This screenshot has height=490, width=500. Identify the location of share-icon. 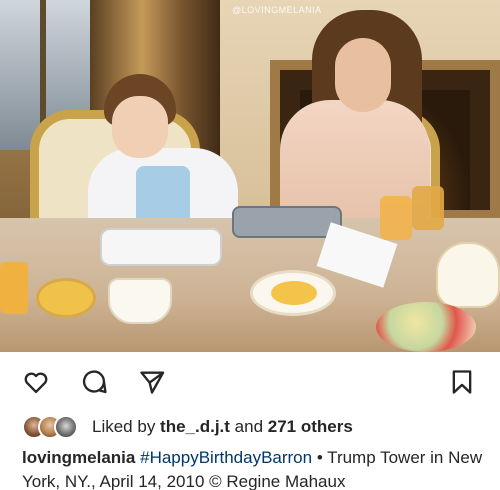
(152, 382).